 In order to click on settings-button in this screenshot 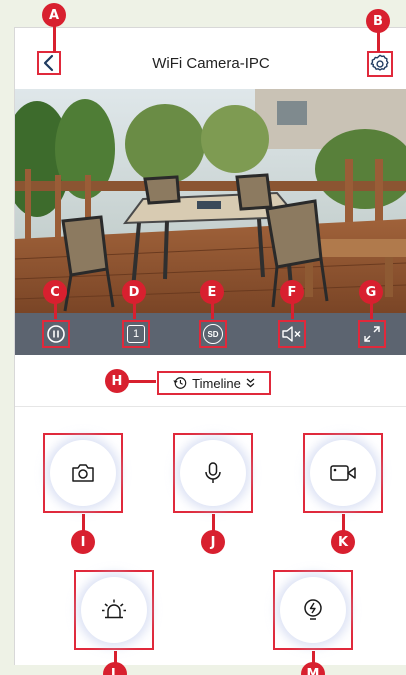, I will do `click(380, 64)`.